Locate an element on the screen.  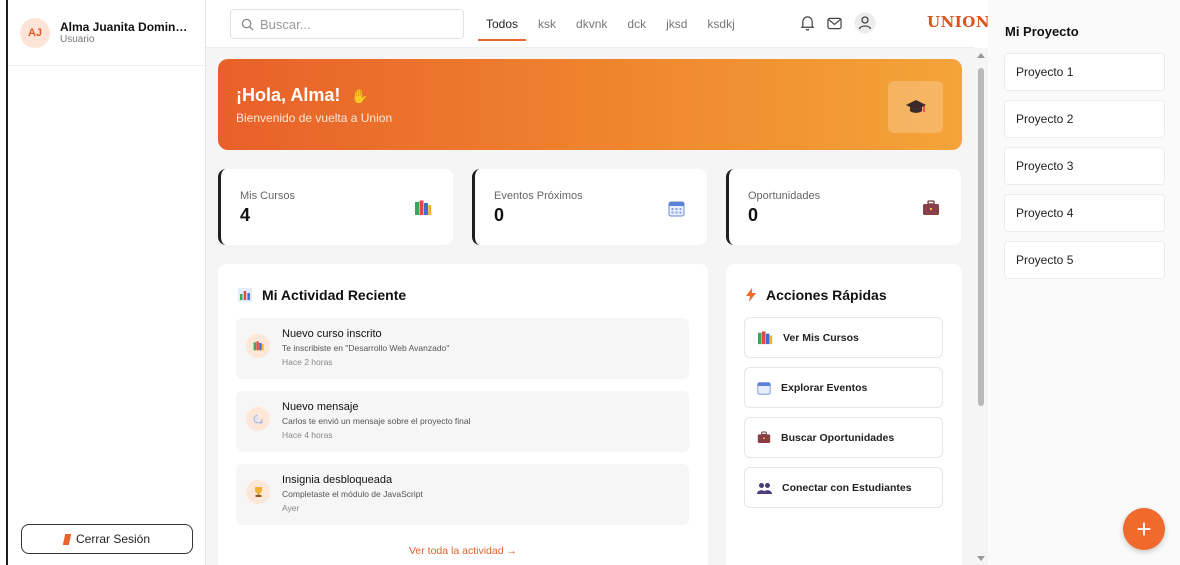
stat-label: Mis Cursos is located at coordinates (268, 196).